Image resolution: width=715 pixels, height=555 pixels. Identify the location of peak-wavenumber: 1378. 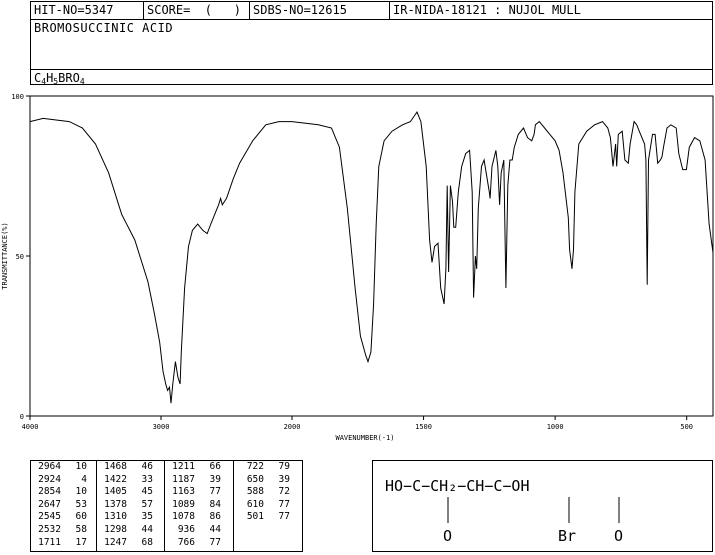
(115, 504).